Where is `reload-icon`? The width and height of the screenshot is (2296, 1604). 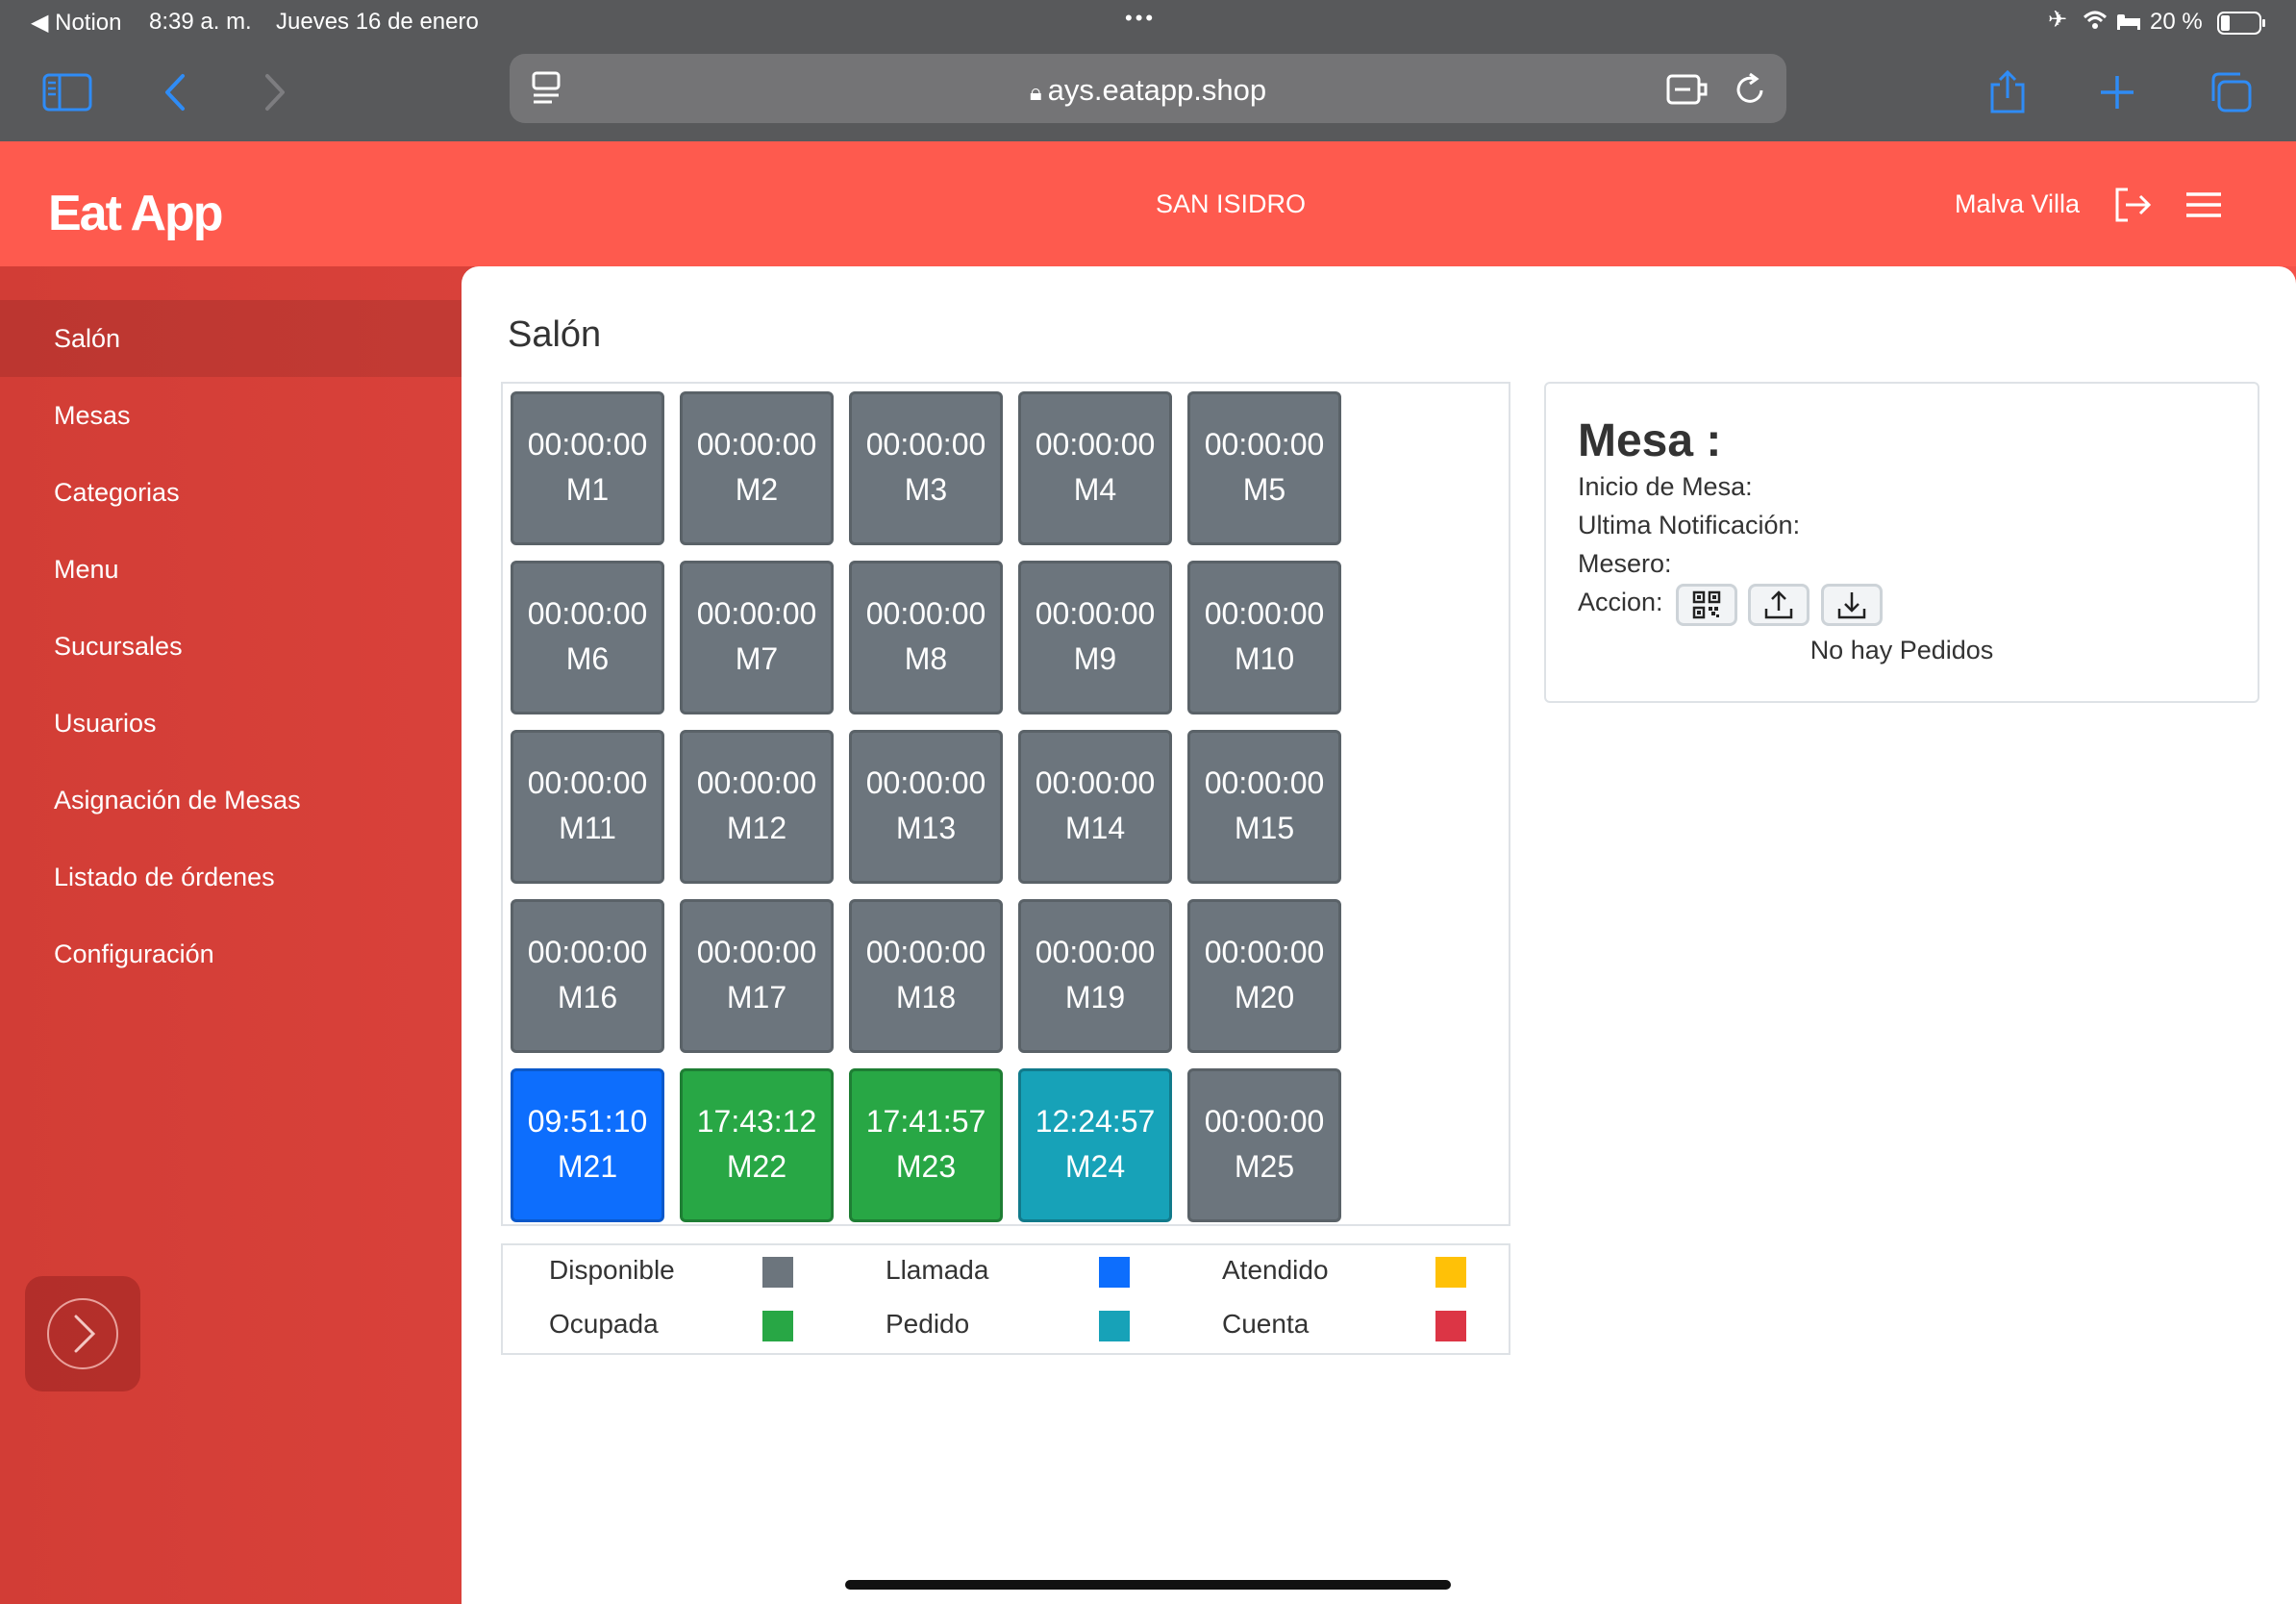
reload-icon is located at coordinates (1750, 92).